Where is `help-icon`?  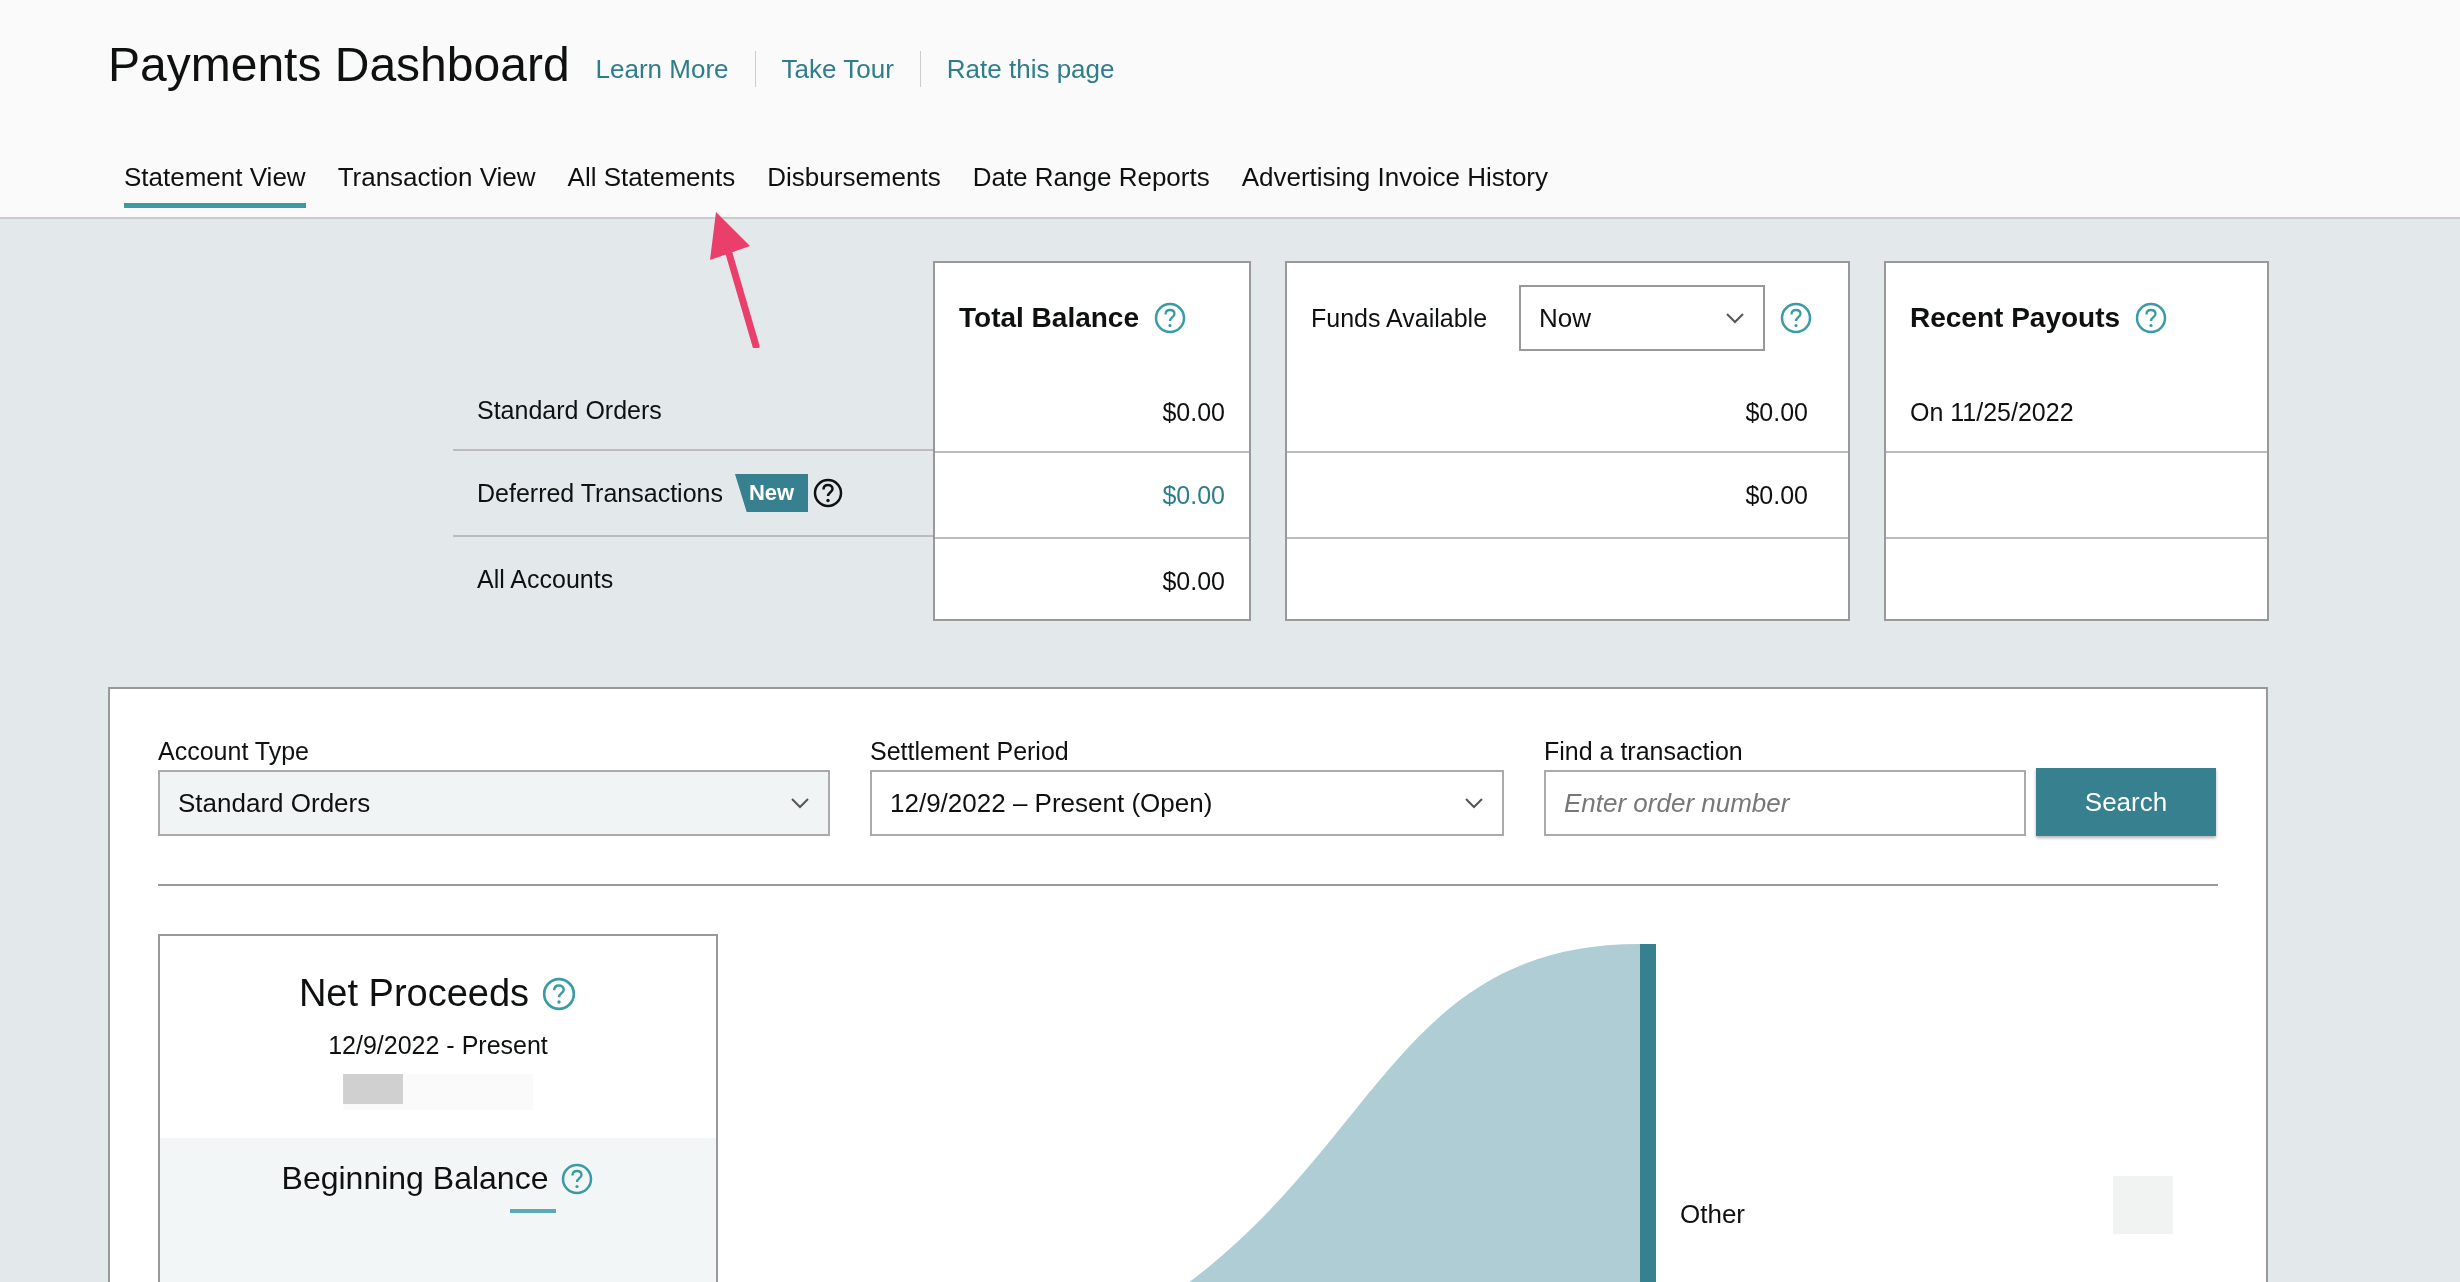
help-icon is located at coordinates (828, 493).